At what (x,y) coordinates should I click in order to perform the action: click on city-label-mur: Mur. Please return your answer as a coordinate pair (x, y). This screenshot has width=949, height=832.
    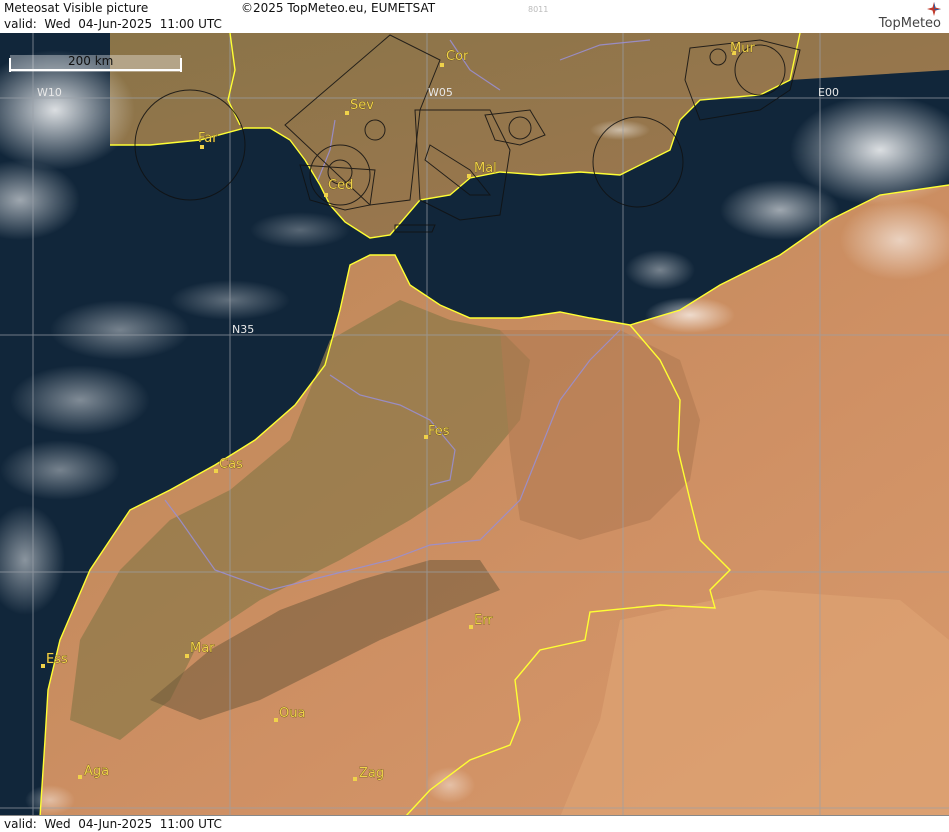
    Looking at the image, I should click on (743, 49).